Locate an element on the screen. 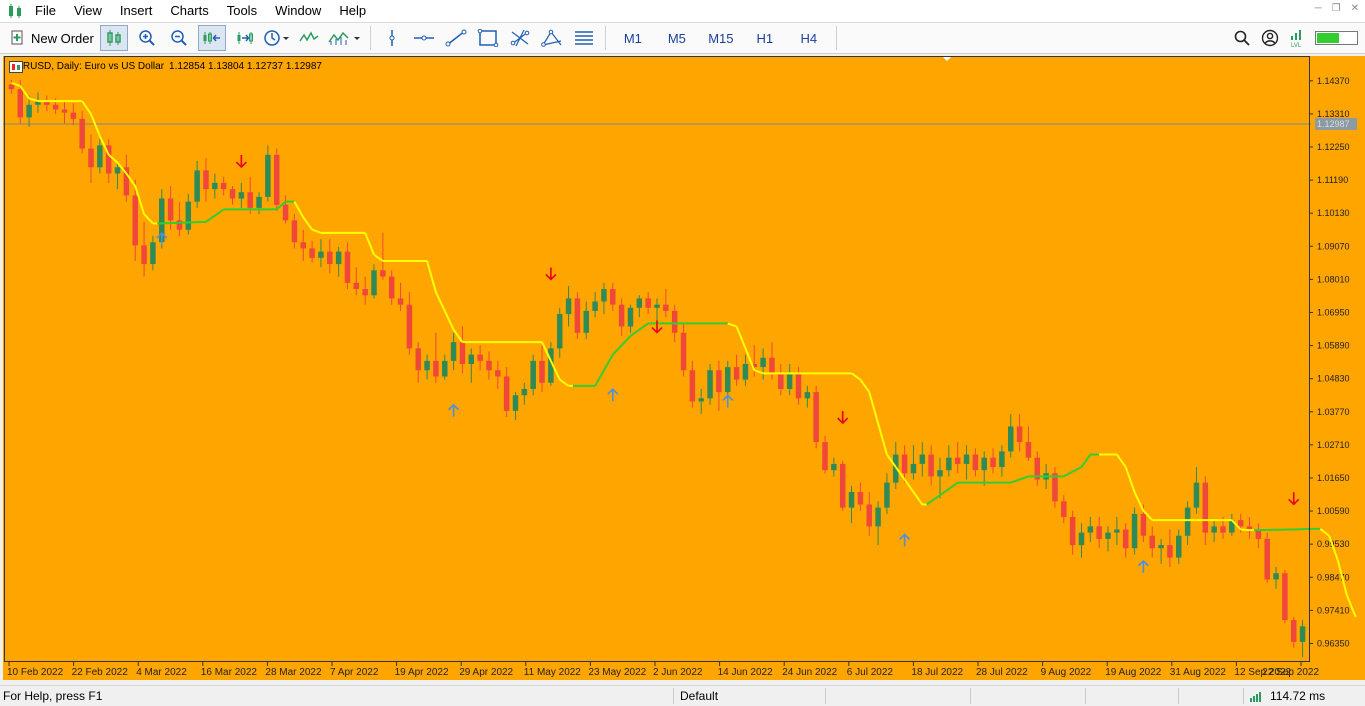 The height and width of the screenshot is (706, 1365). clock-icon is located at coordinates (276, 38).